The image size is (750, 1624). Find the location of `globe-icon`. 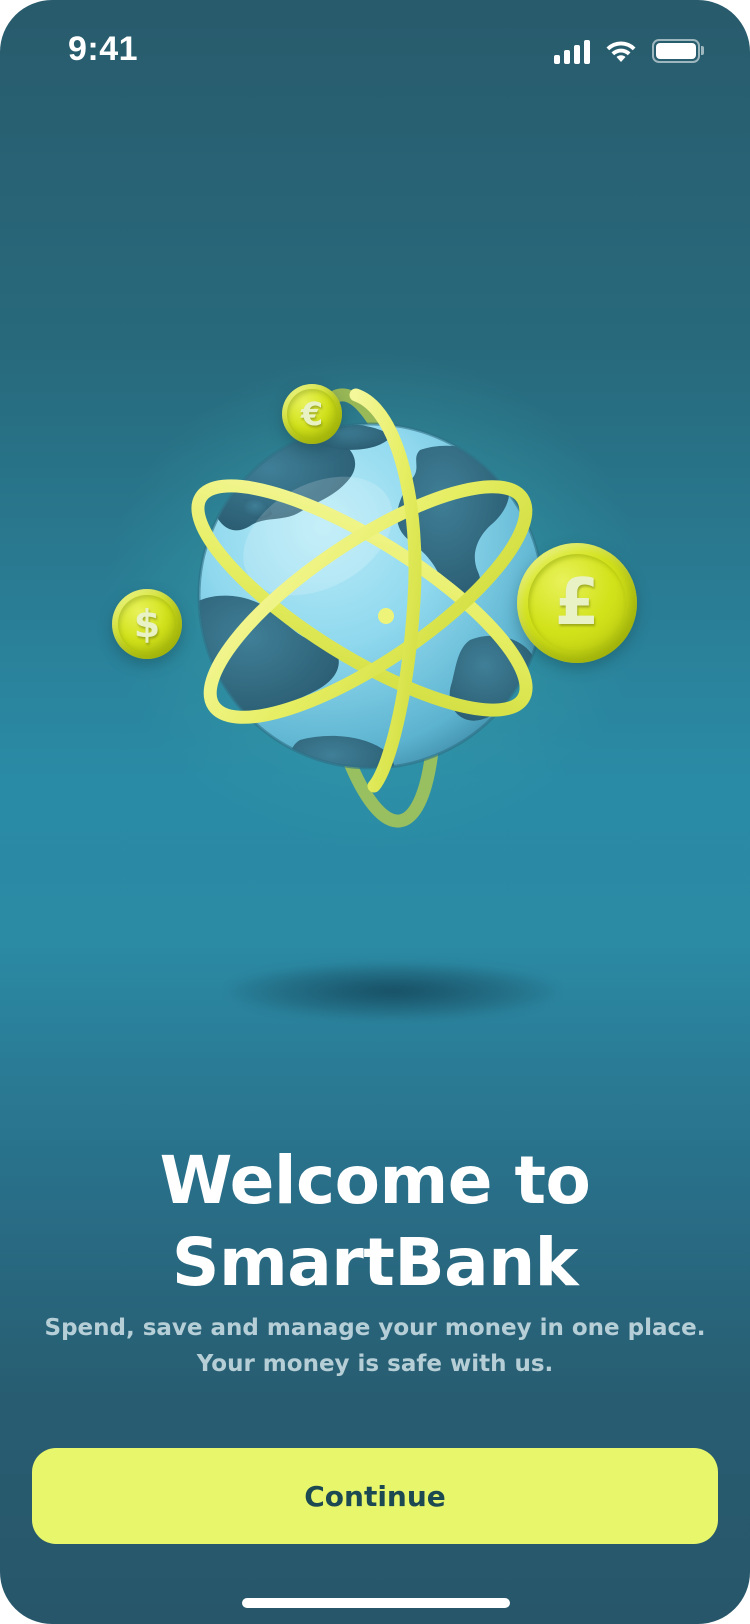

globe-icon is located at coordinates (368, 608).